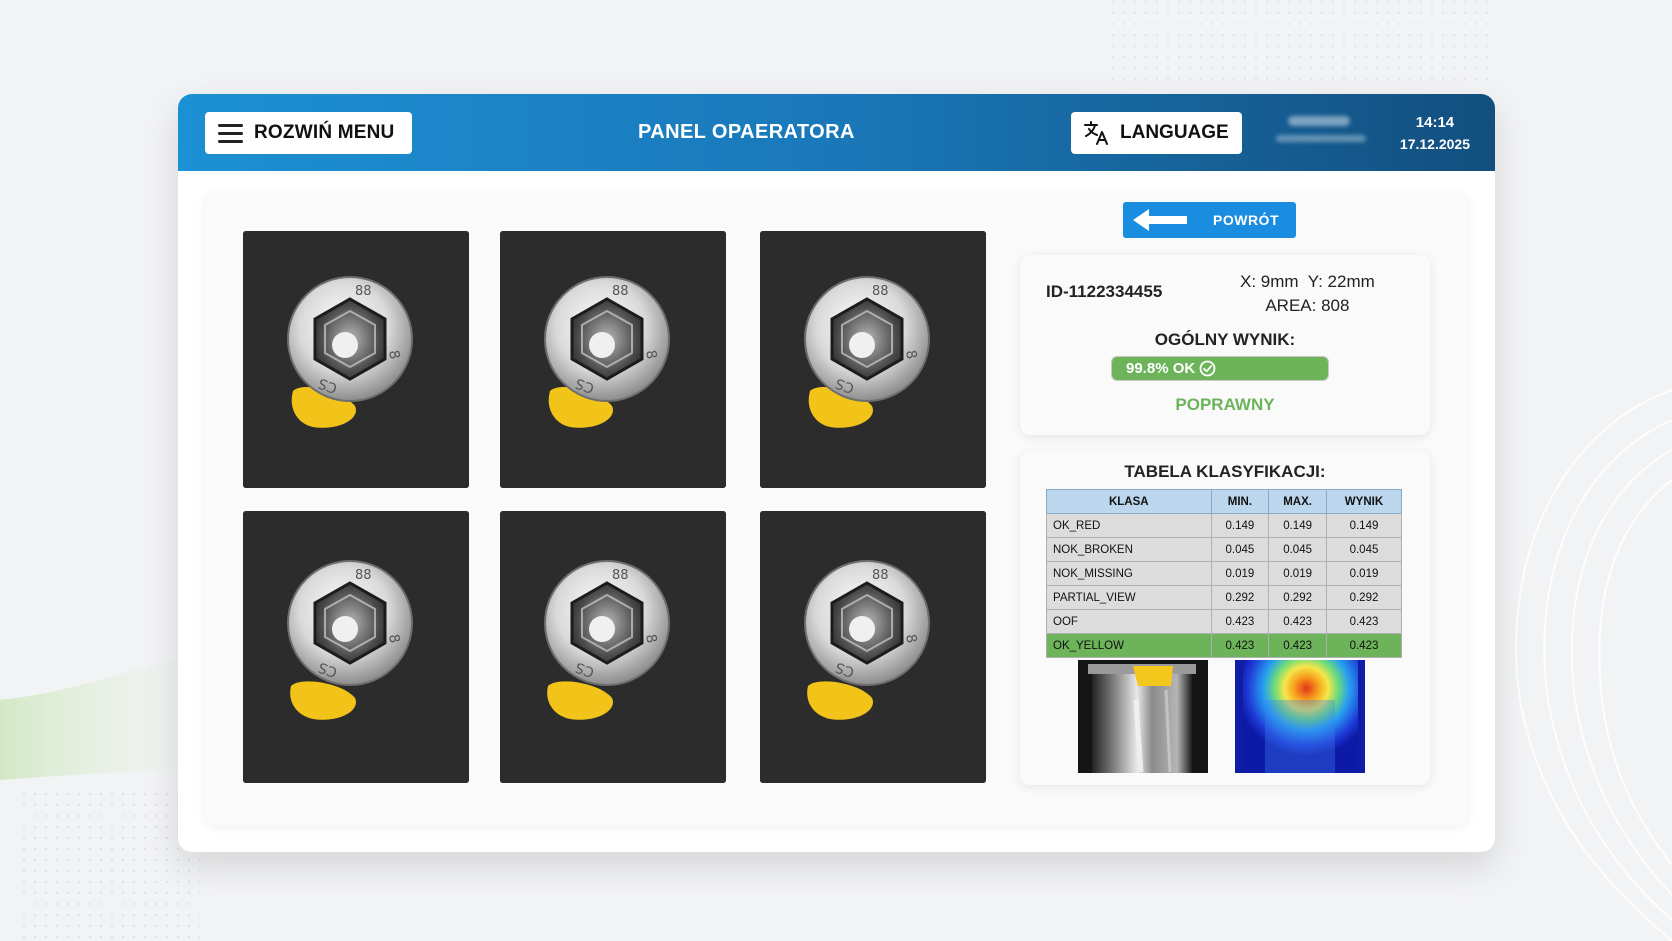 The height and width of the screenshot is (941, 1672). Describe the element at coordinates (1129, 645) in the screenshot. I see `class-cell: OK_YELLOW` at that location.